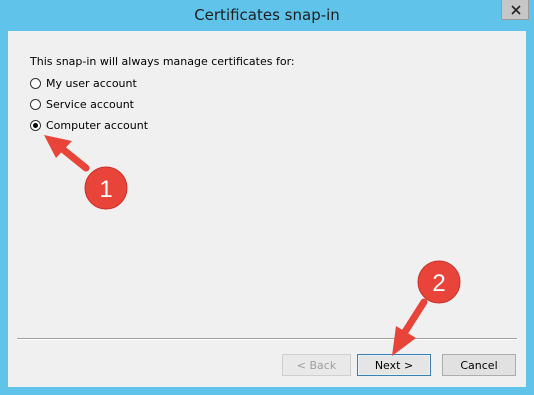 This screenshot has width=534, height=395. What do you see at coordinates (35, 125) in the screenshot?
I see `radio-button-selected` at bounding box center [35, 125].